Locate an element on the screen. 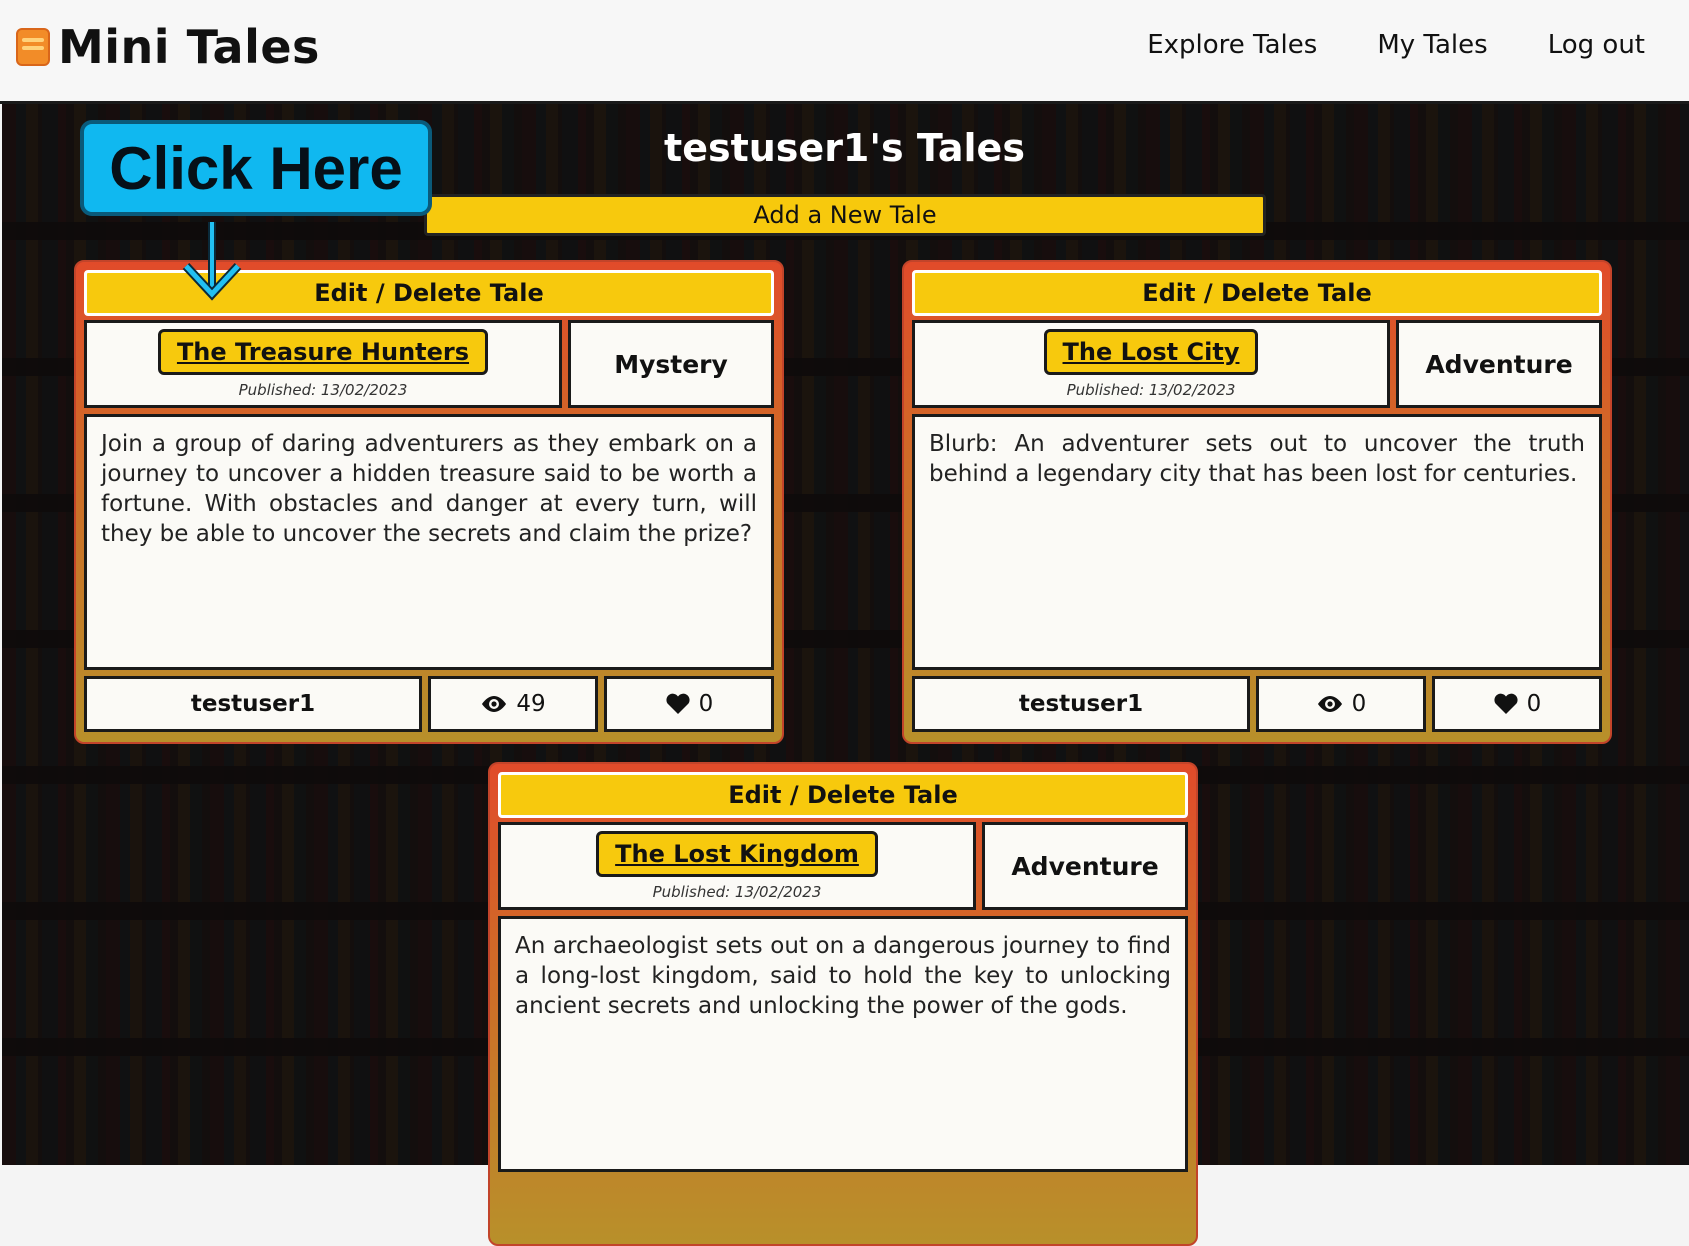 This screenshot has height=1246, width=1689. app-name: Mini Tales is located at coordinates (189, 47).